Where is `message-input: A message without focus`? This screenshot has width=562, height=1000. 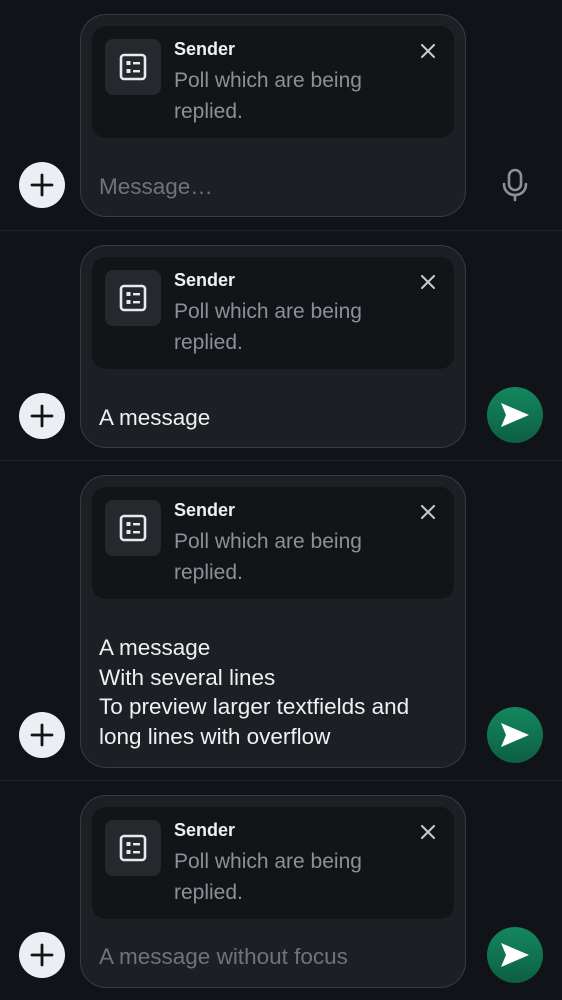
message-input: A message without focus is located at coordinates (223, 957).